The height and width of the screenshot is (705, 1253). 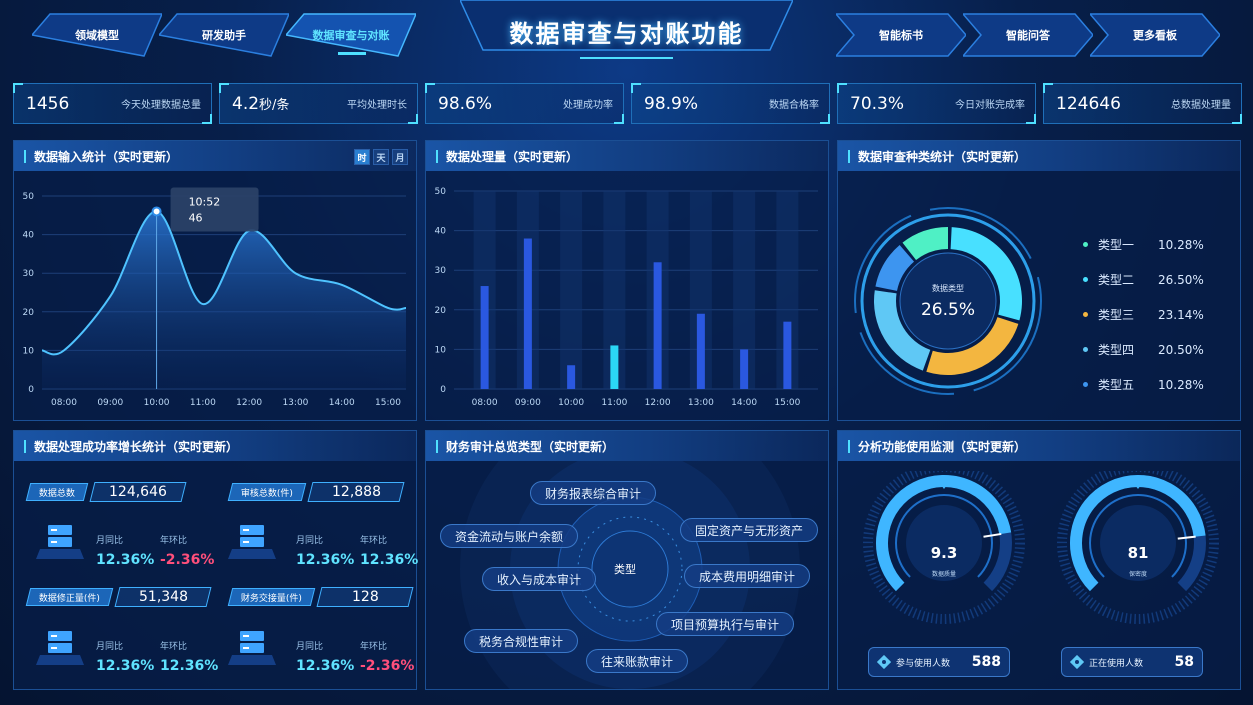 I want to click on audit-item: 往来账款审计, so click(x=637, y=661).